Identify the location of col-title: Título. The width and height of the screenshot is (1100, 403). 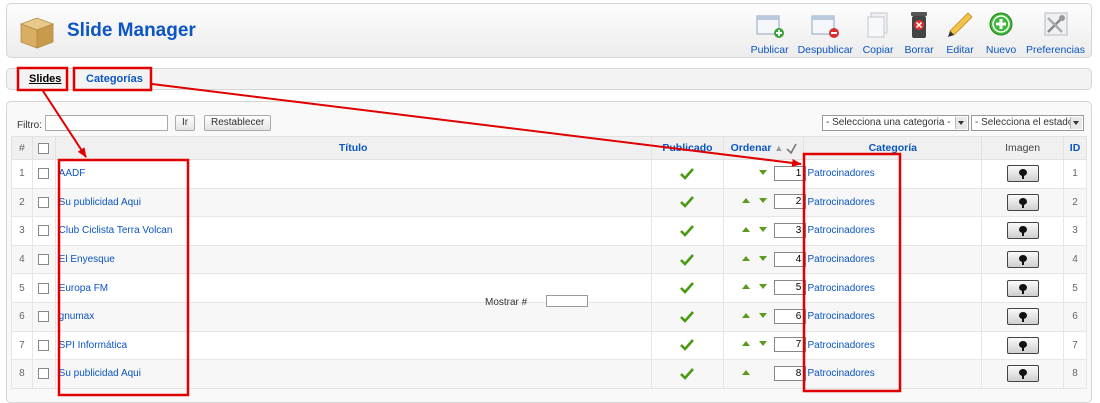
(353, 148).